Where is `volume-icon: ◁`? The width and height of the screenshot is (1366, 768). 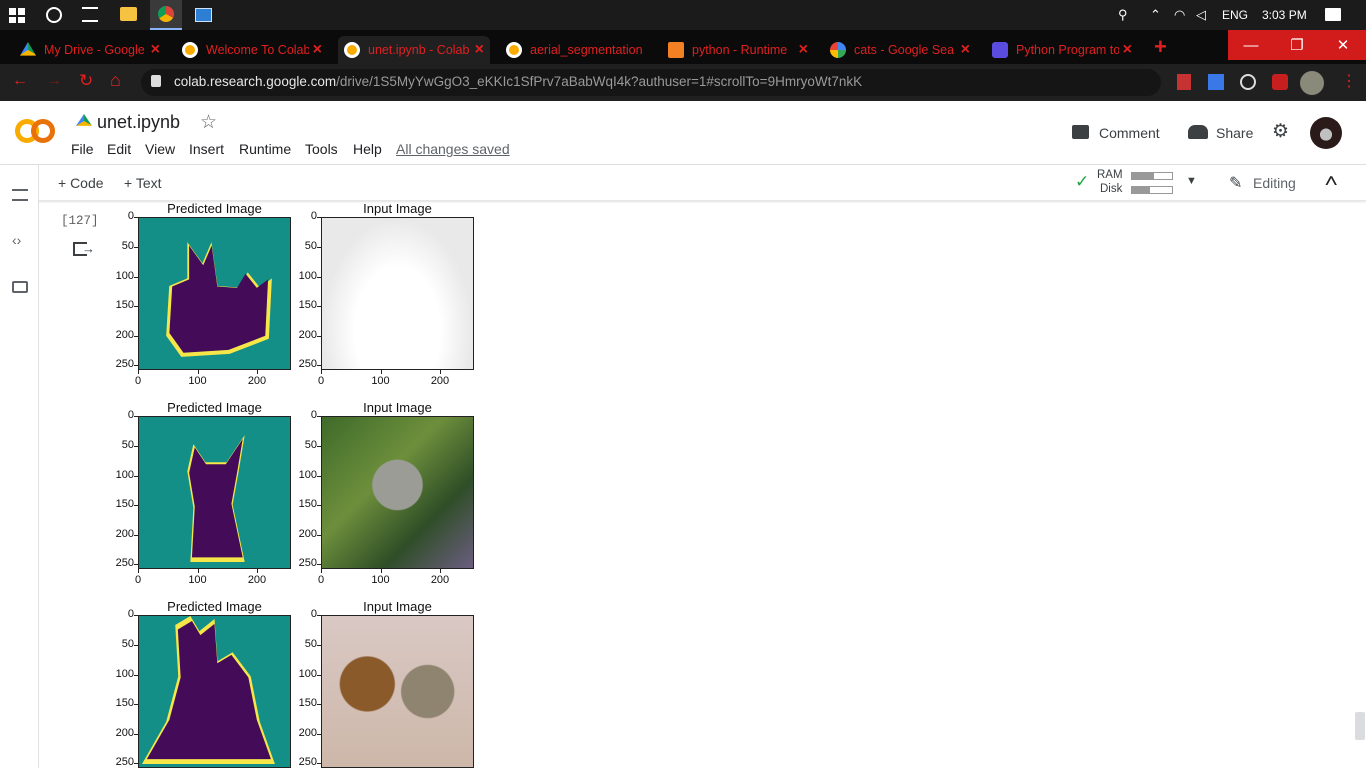
volume-icon: ◁ is located at coordinates (1201, 15).